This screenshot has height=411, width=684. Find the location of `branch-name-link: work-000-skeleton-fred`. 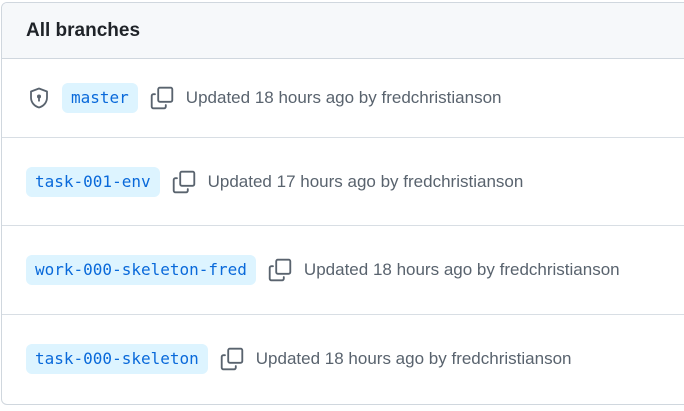

branch-name-link: work-000-skeleton-fred is located at coordinates (141, 270).